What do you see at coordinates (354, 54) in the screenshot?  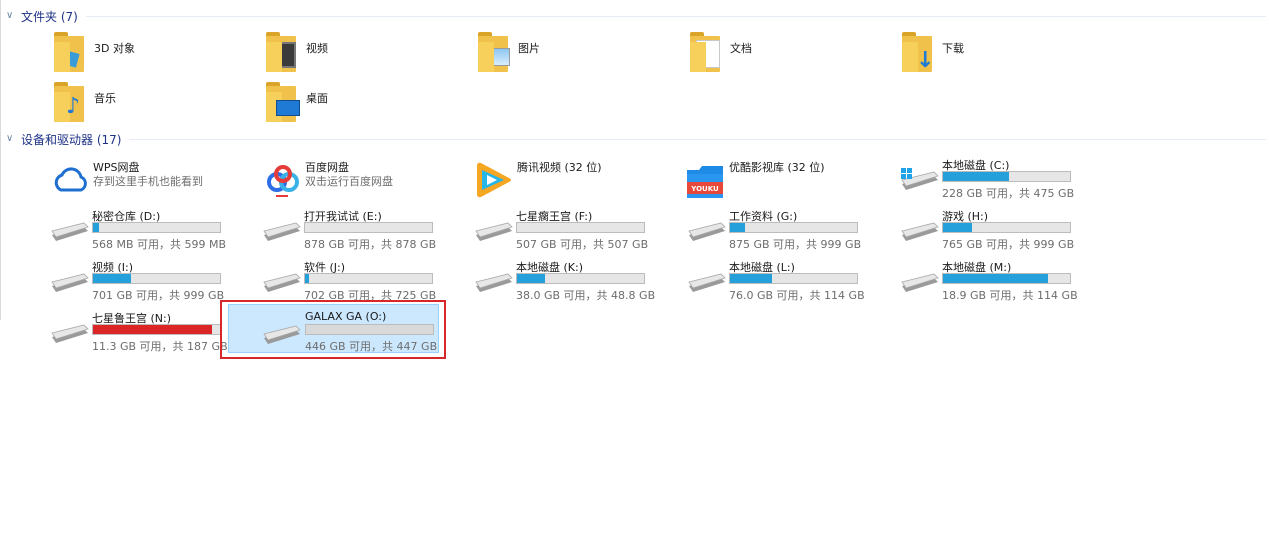 I see `folder-videos: 视频` at bounding box center [354, 54].